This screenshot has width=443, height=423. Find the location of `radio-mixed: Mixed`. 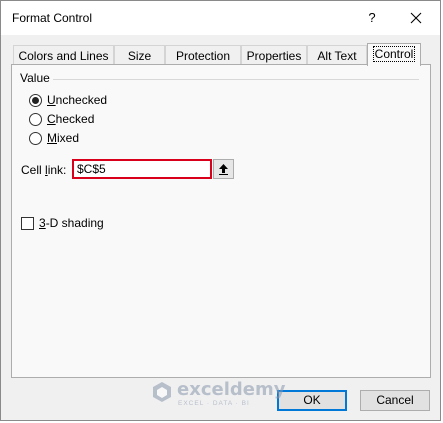

radio-mixed: Mixed is located at coordinates (54, 138).